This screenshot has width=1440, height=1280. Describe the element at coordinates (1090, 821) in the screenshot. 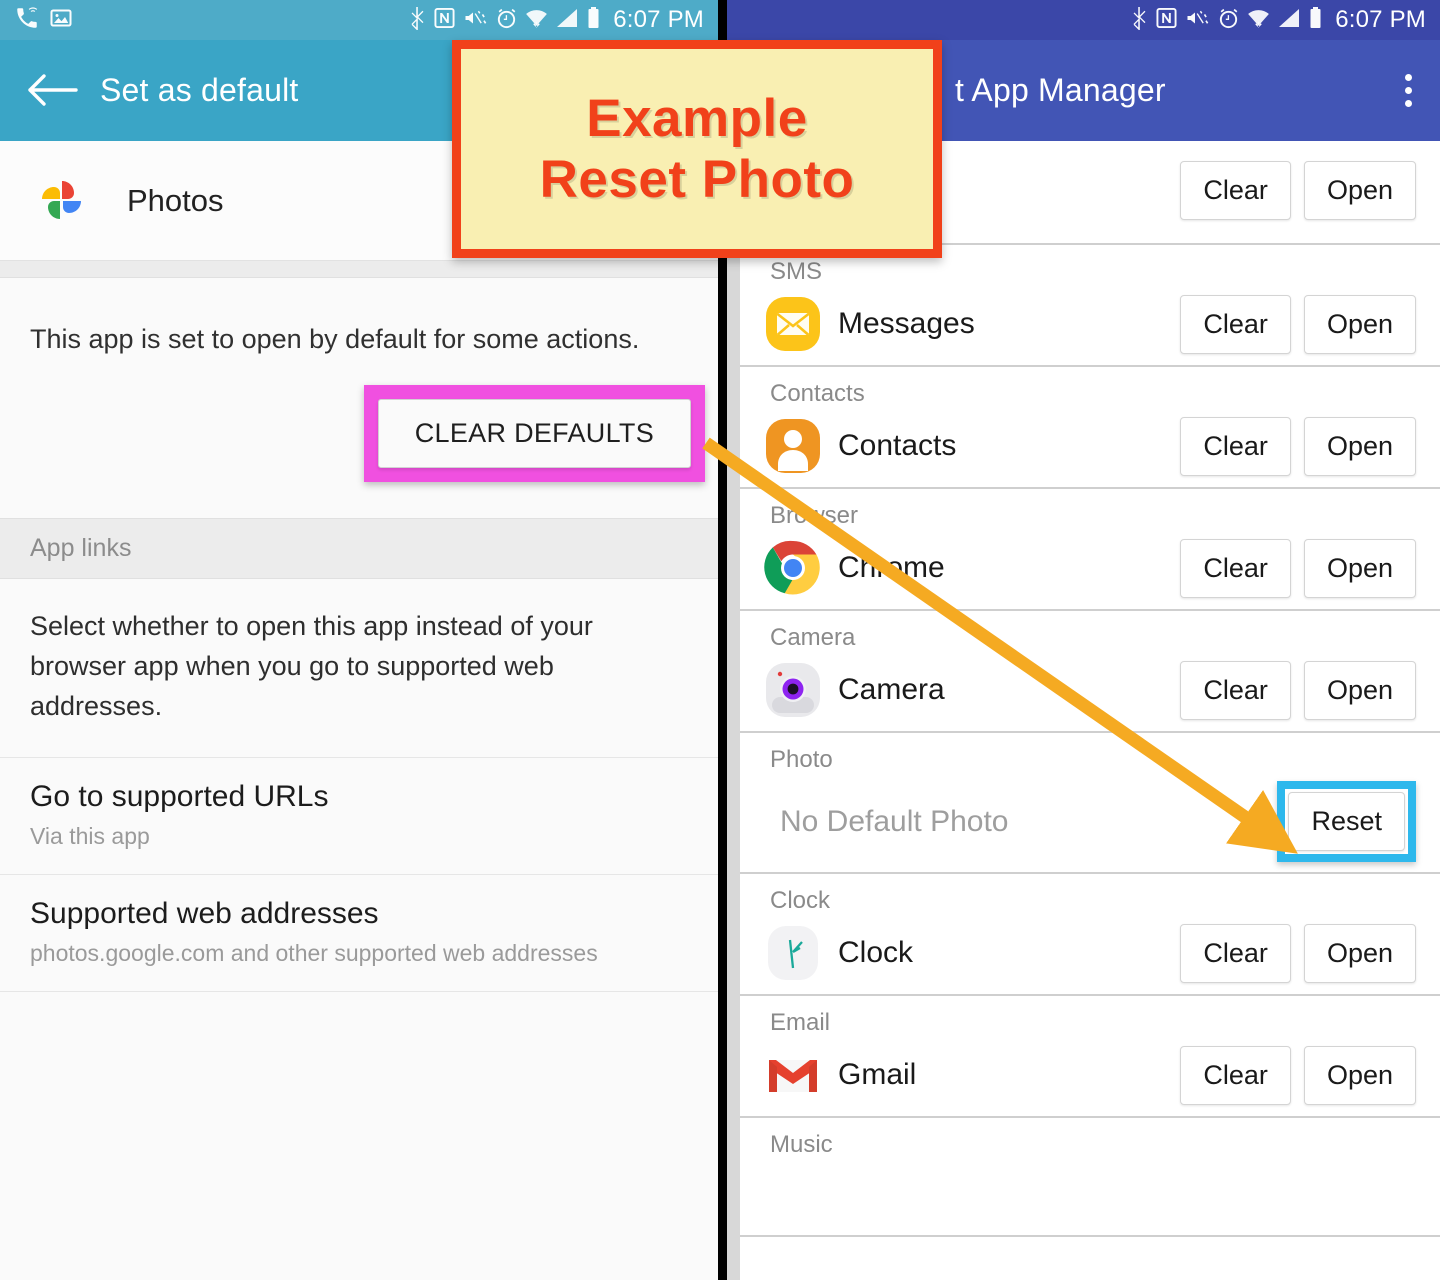

I see `row-main: No Default Photo Reset` at that location.